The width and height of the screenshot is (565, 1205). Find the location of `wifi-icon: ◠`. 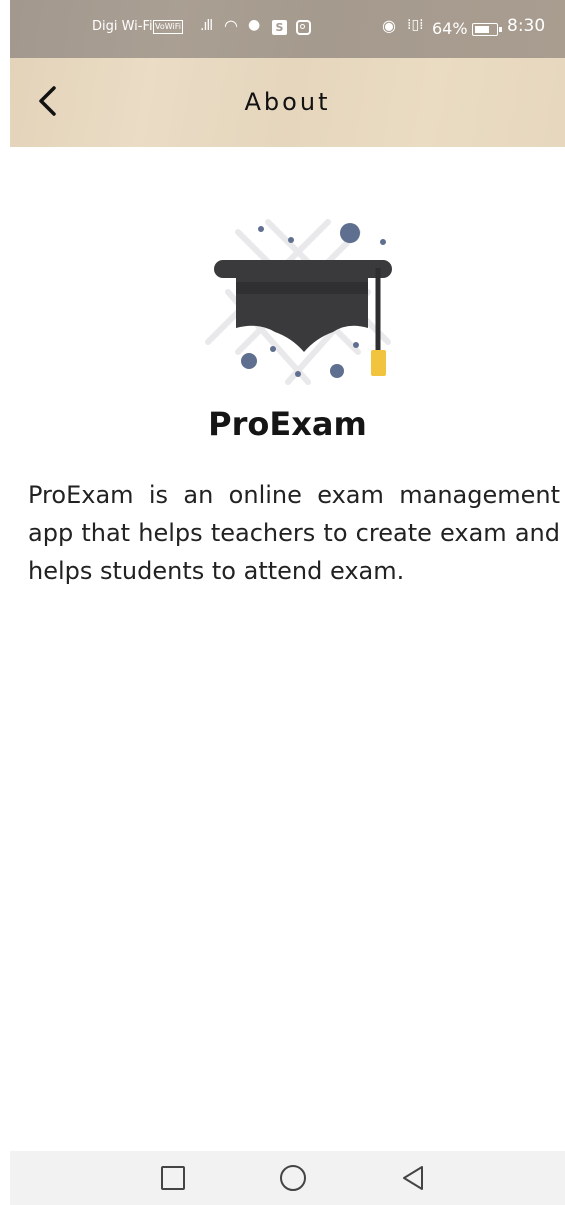

wifi-icon: ◠ is located at coordinates (231, 25).